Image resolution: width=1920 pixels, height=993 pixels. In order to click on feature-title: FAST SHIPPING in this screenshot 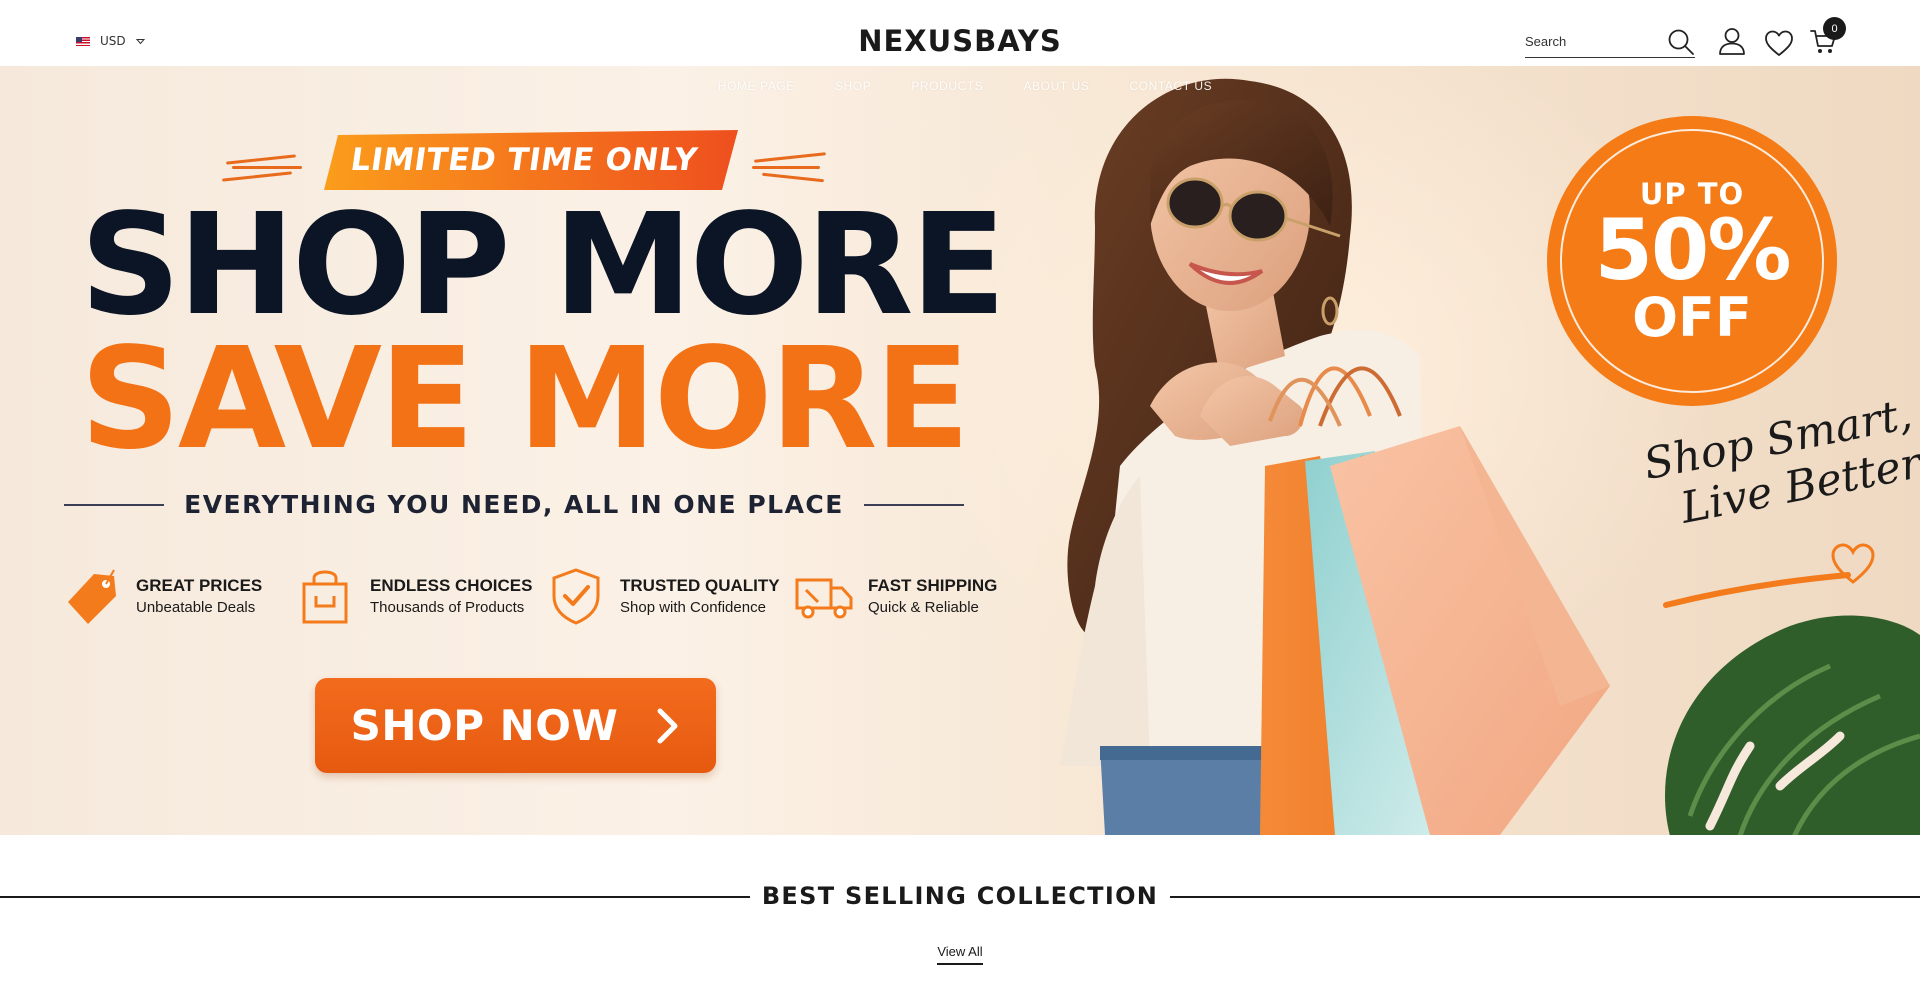, I will do `click(933, 585)`.